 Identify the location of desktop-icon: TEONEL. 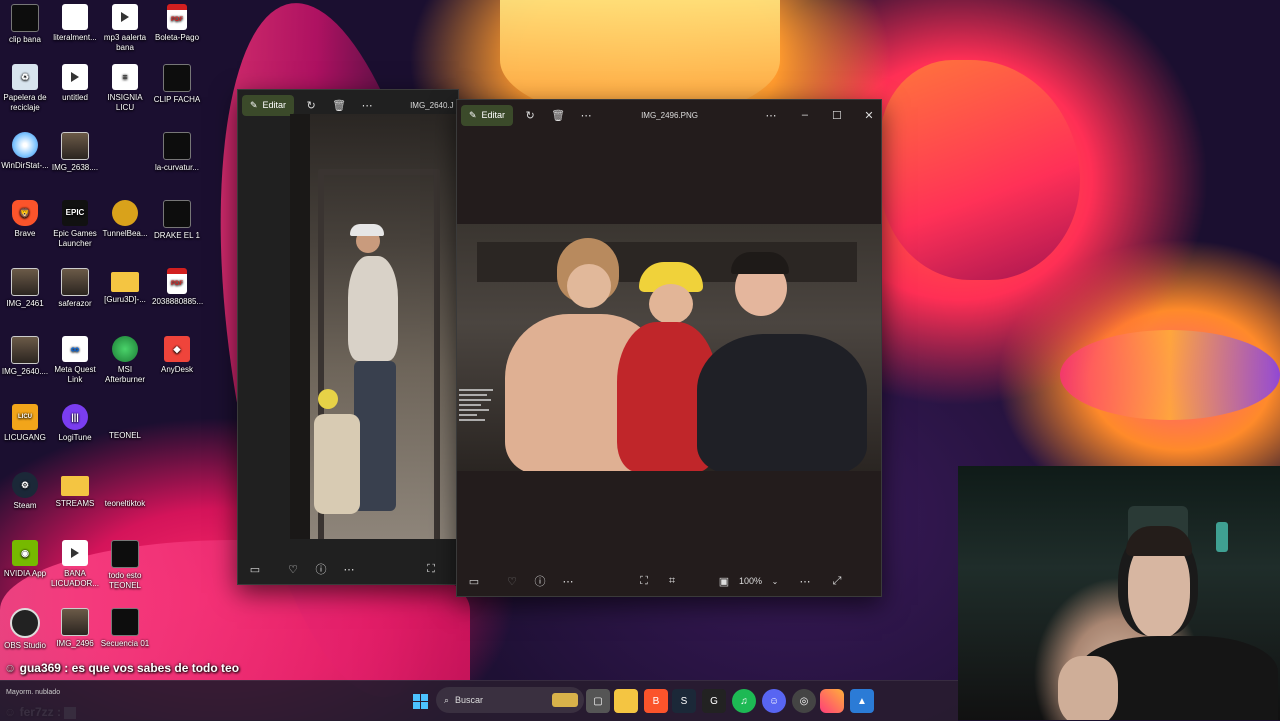
(125, 422).